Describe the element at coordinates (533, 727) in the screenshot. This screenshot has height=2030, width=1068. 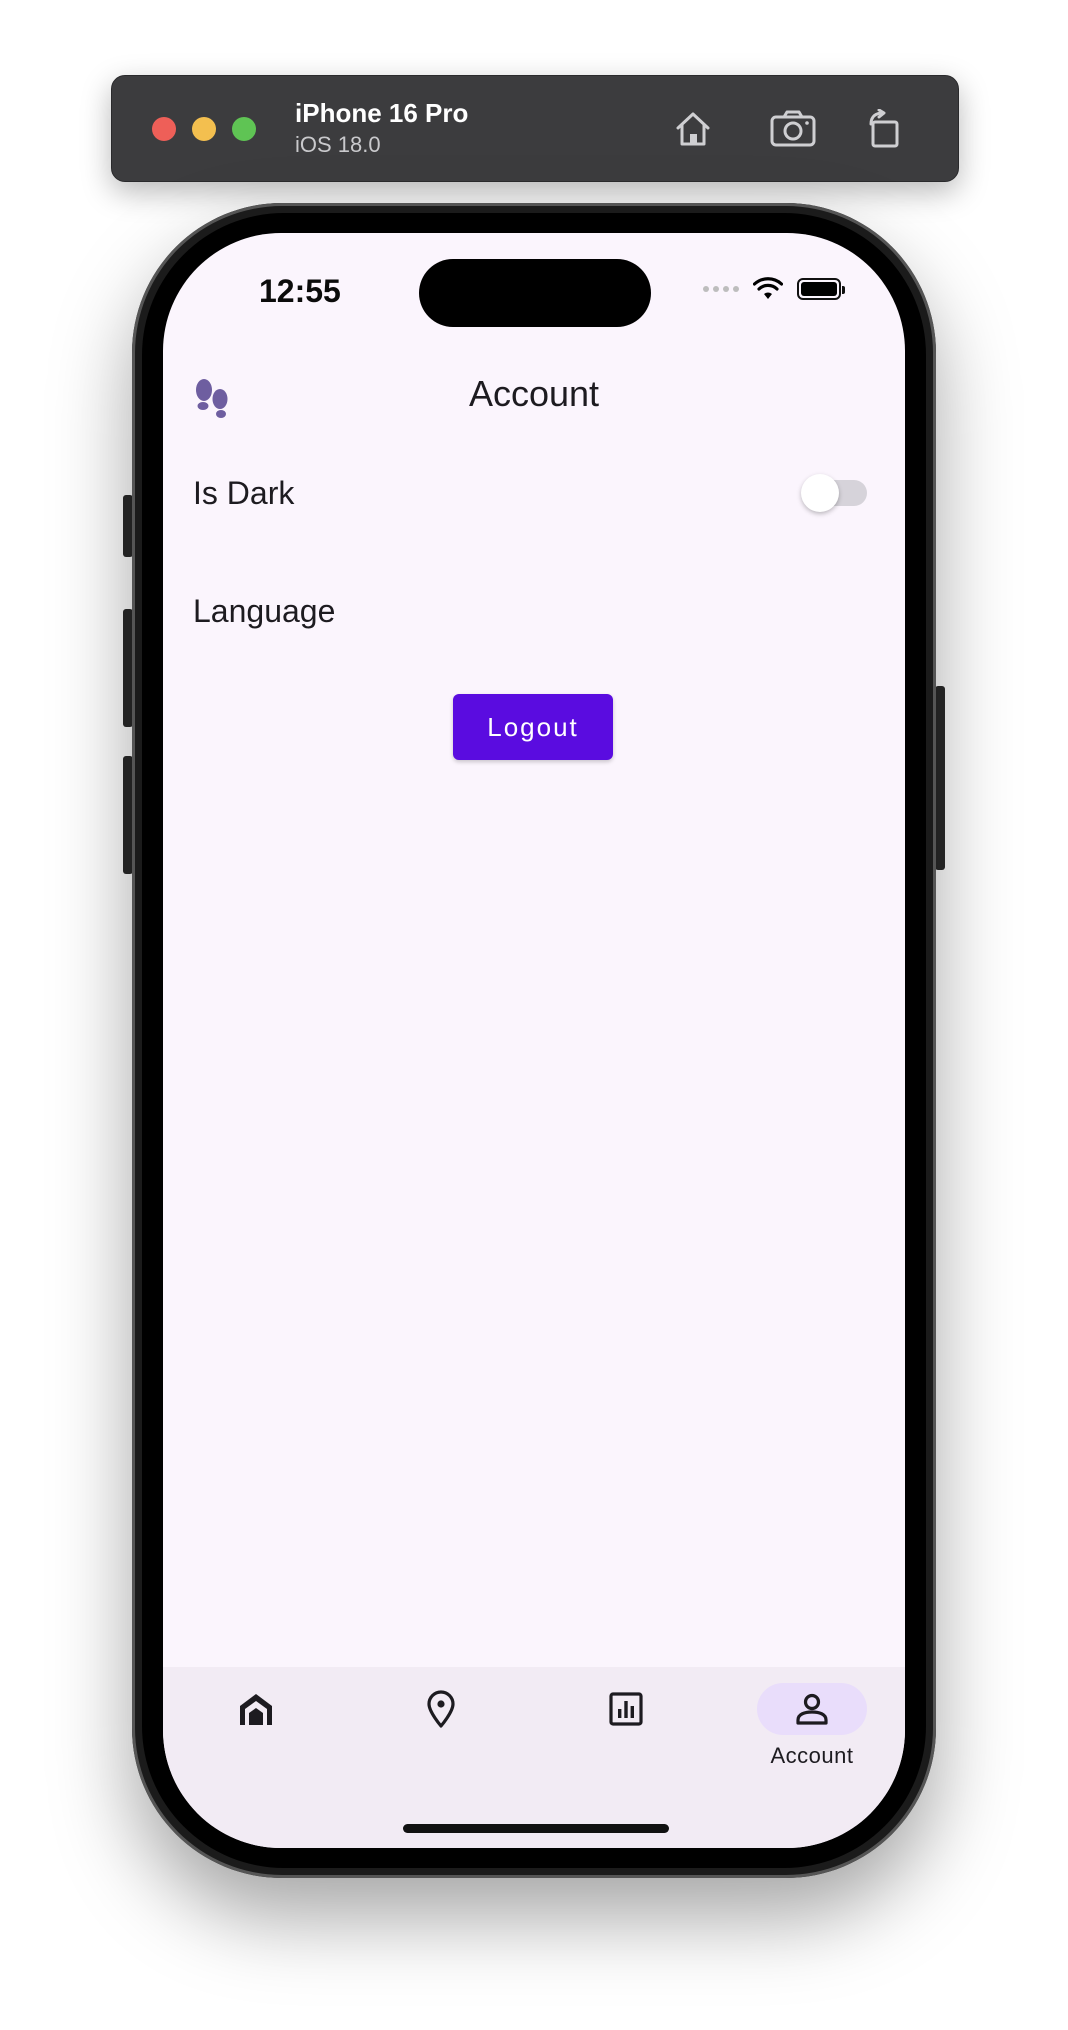
I see `logout-button: Logout` at that location.